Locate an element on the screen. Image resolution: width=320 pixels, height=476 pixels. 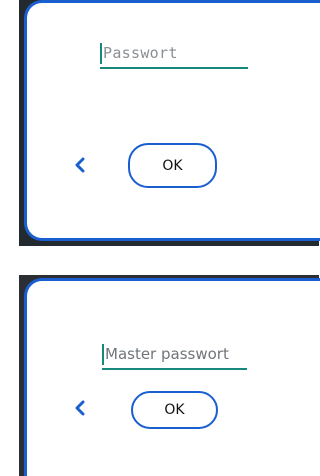
master-password-placeholder: Master passwort is located at coordinates (167, 354).